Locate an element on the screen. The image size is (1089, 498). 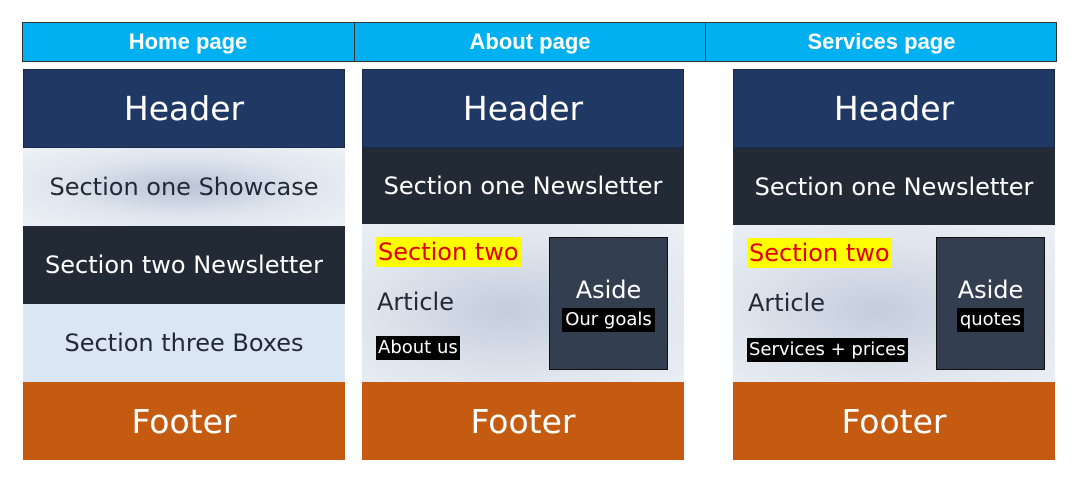
services-article-tag: Services + prices is located at coordinates (827, 350).